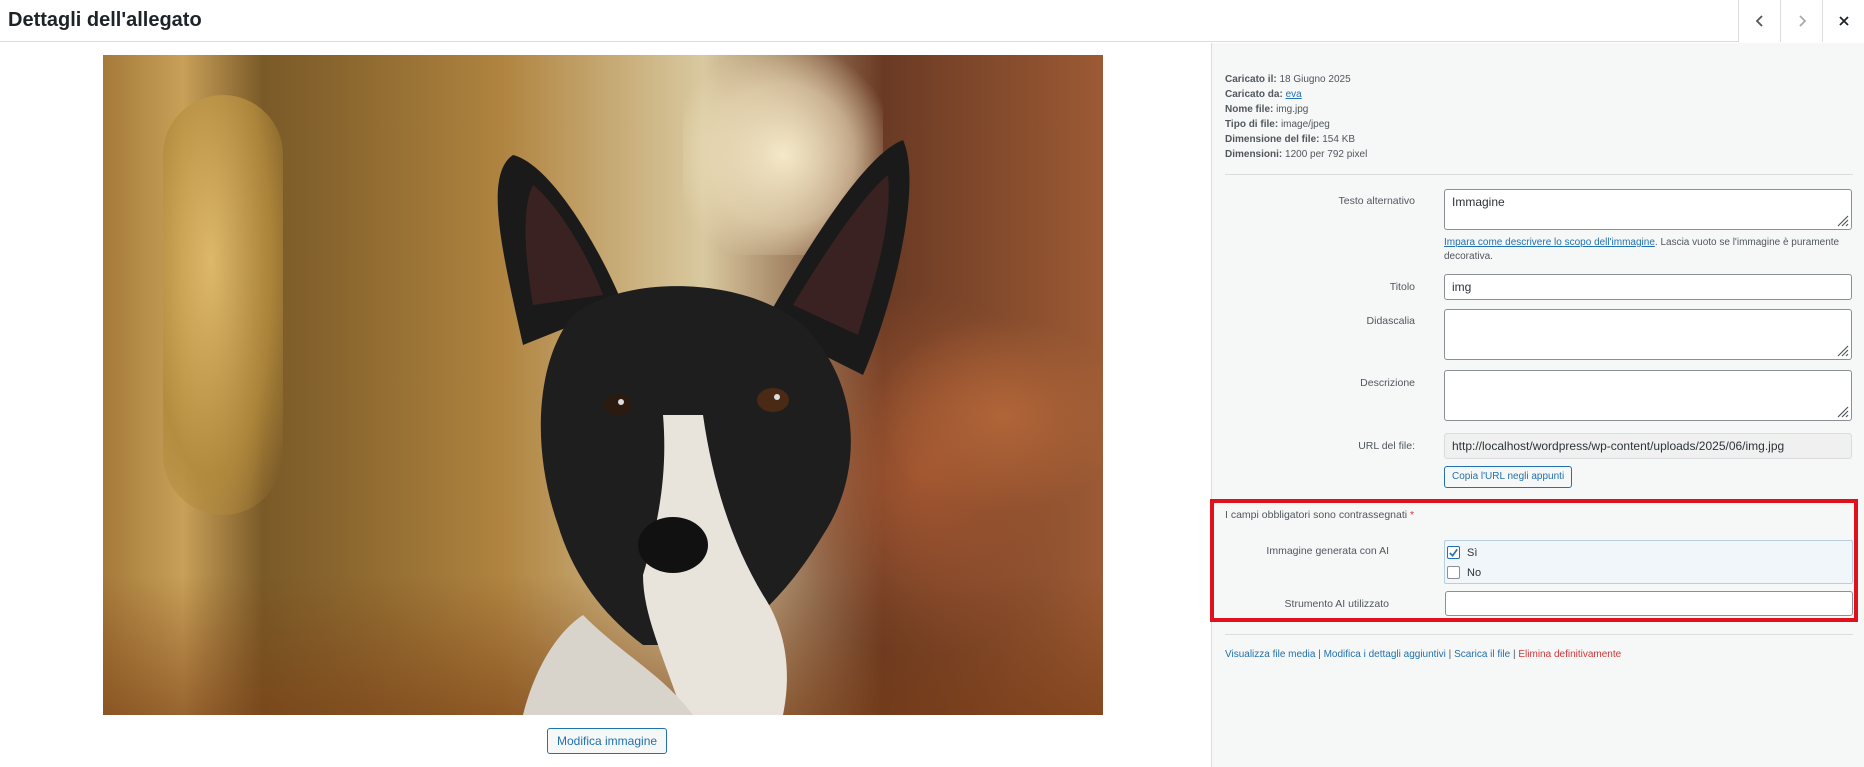 Image resolution: width=1864 pixels, height=767 pixels. I want to click on dimensions-value: 1200 per 792 pixel, so click(1326, 154).